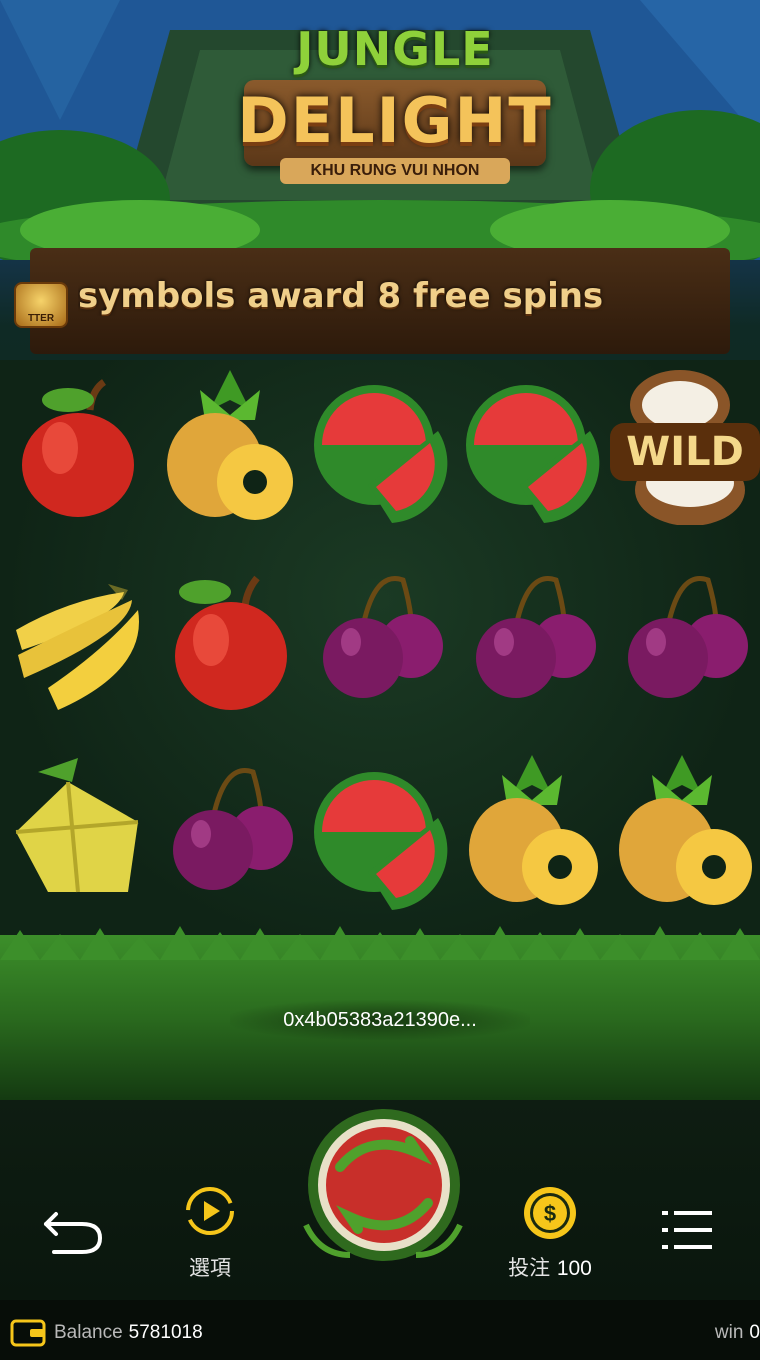 The height and width of the screenshot is (1360, 760). What do you see at coordinates (41, 318) in the screenshot?
I see `scatter-badge-label: TTER` at bounding box center [41, 318].